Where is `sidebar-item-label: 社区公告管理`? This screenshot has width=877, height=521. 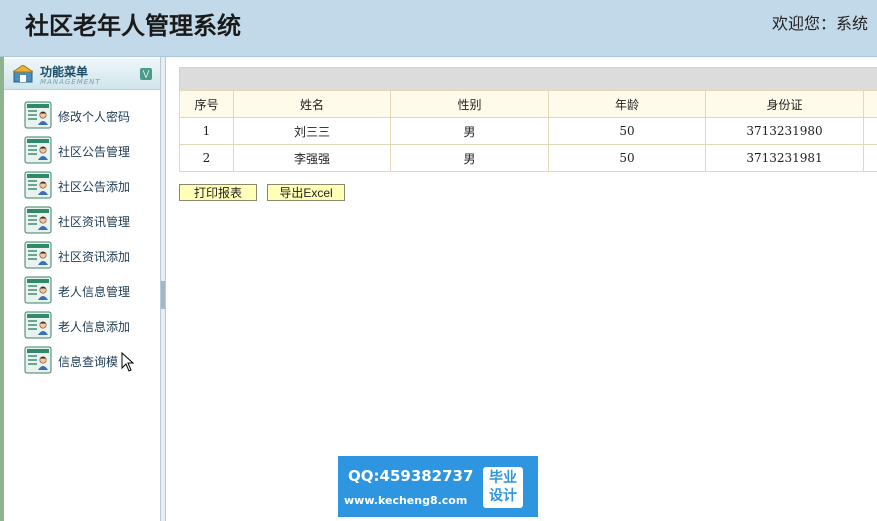
sidebar-item-label: 社区公告管理 is located at coordinates (94, 152).